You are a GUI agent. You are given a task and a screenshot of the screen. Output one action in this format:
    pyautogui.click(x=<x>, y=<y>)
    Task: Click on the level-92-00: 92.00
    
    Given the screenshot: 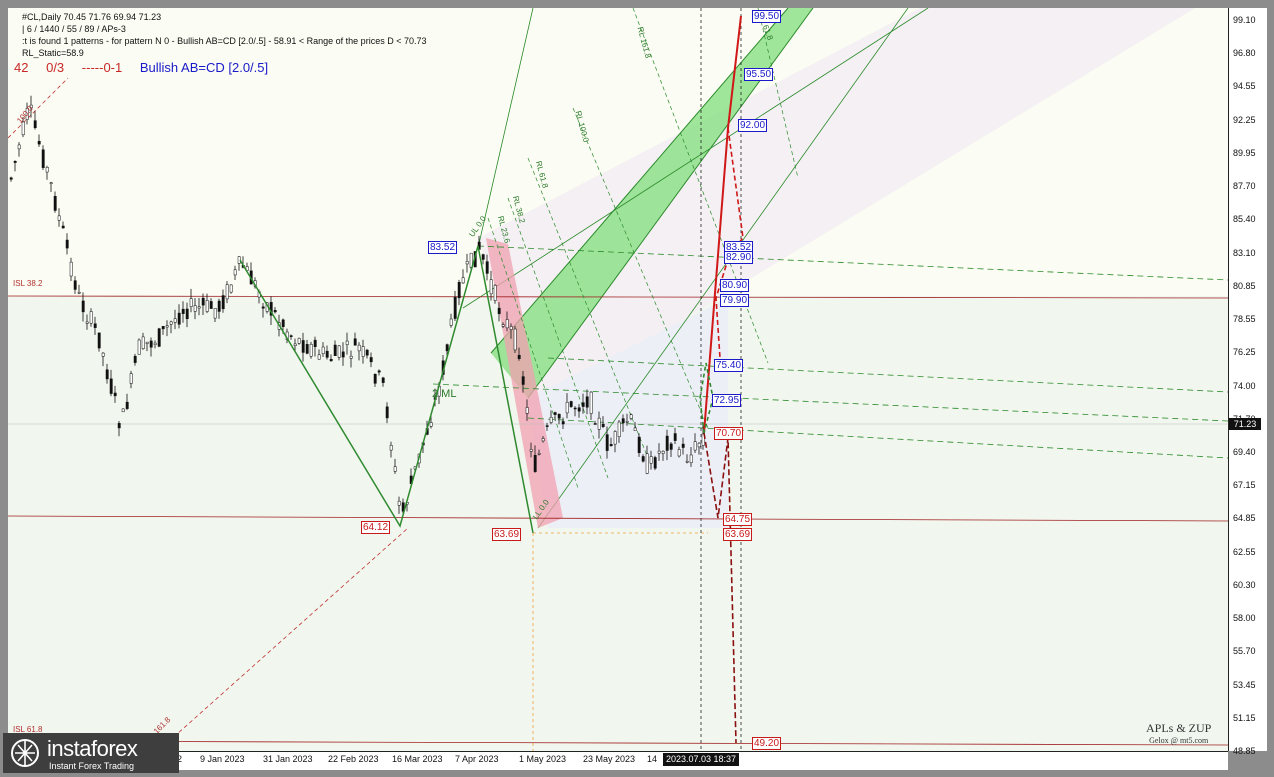 What is the action you would take?
    pyautogui.click(x=753, y=125)
    